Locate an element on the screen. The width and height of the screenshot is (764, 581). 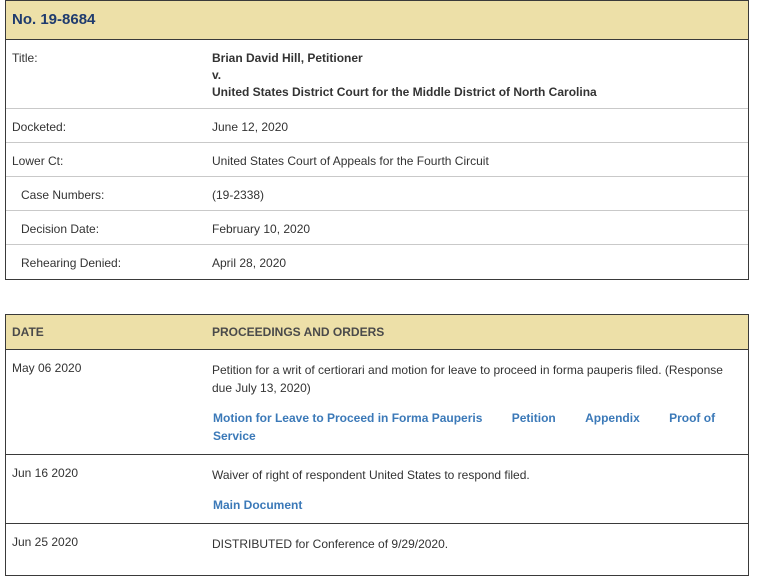
decision-date-label: Decision Date: is located at coordinates (60, 229).